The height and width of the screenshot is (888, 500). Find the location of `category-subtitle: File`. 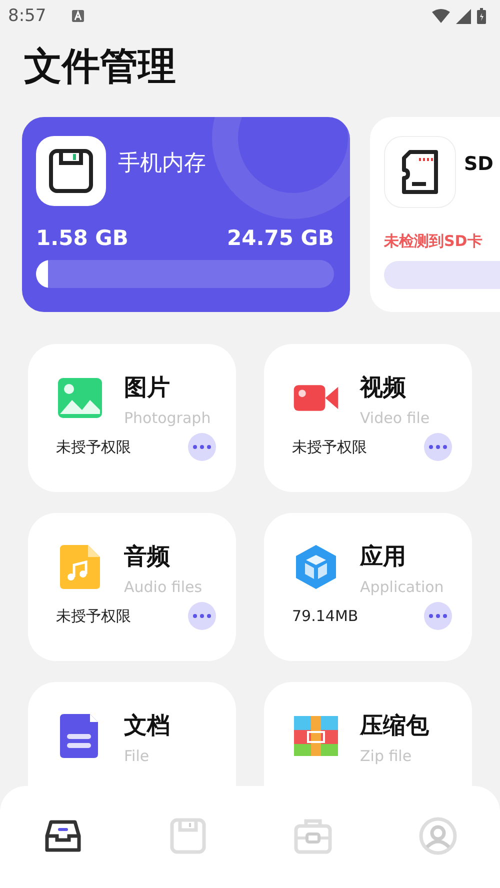

category-subtitle: File is located at coordinates (137, 756).